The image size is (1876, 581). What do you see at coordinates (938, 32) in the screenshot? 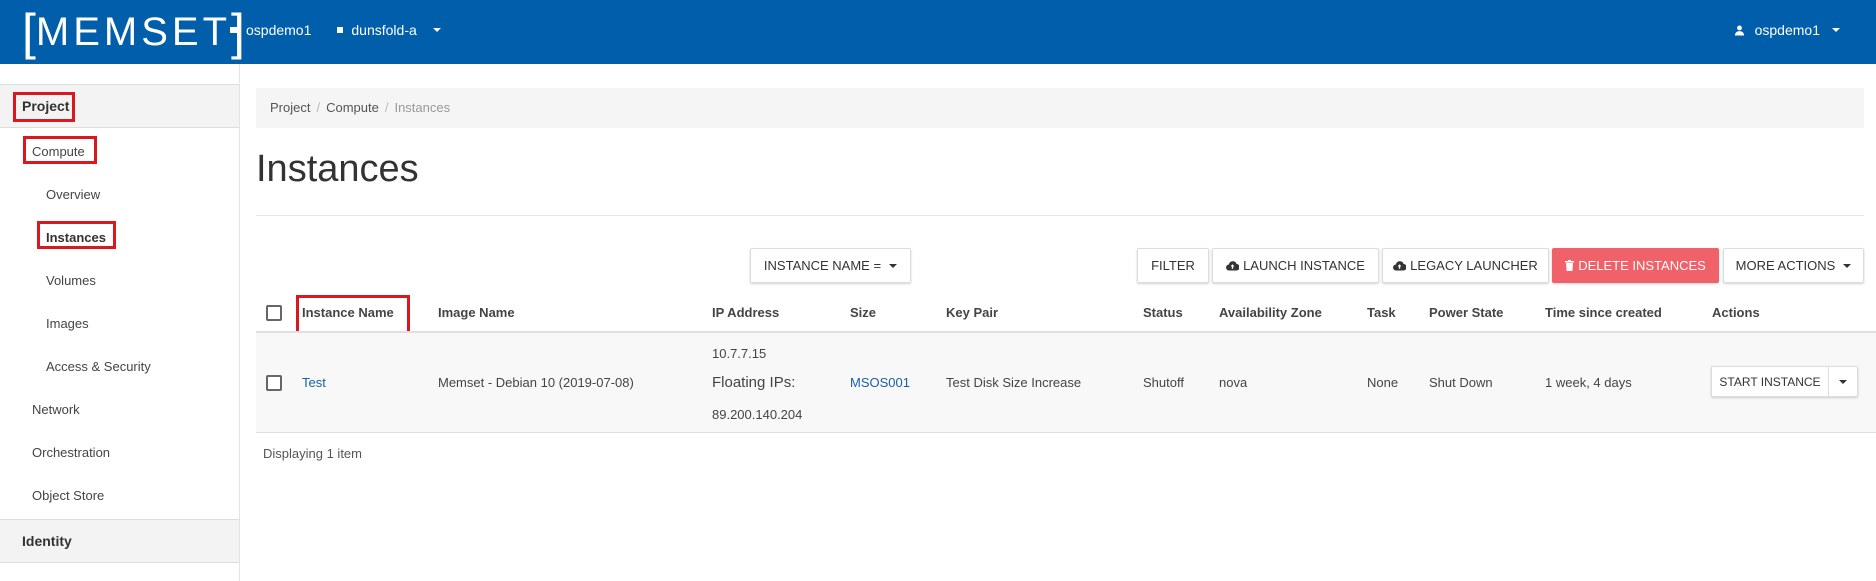
I see `top-navbar: [ MEMSET ] ospdemo1 dunsfold-a ospdemo1` at bounding box center [938, 32].